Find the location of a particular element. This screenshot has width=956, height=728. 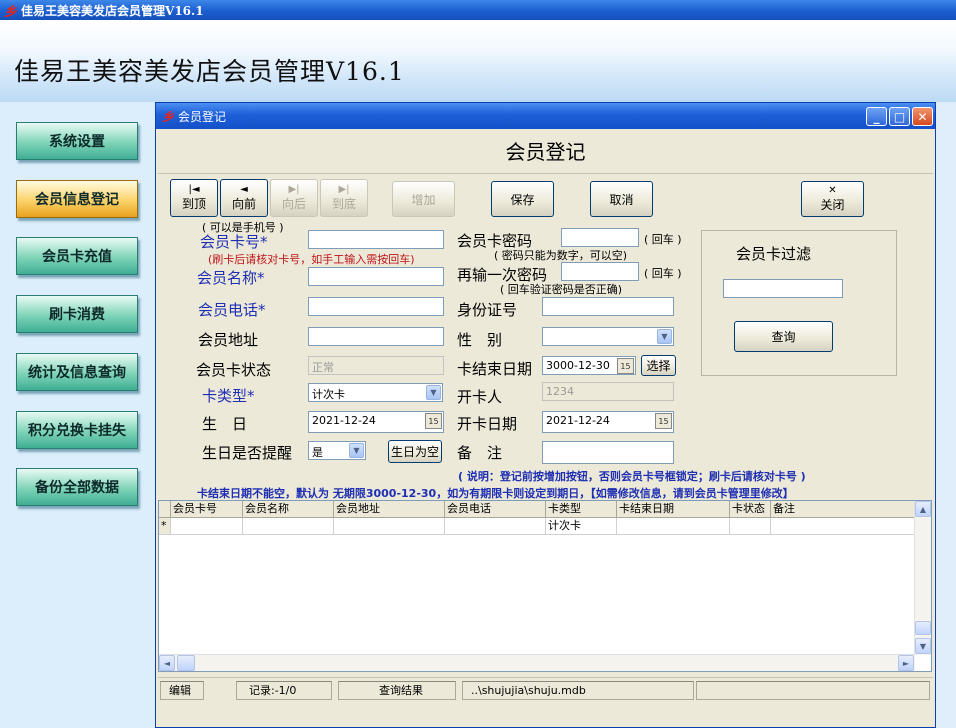

password-confirm-note: ( 回车验证密码是否正确) is located at coordinates (561, 289).